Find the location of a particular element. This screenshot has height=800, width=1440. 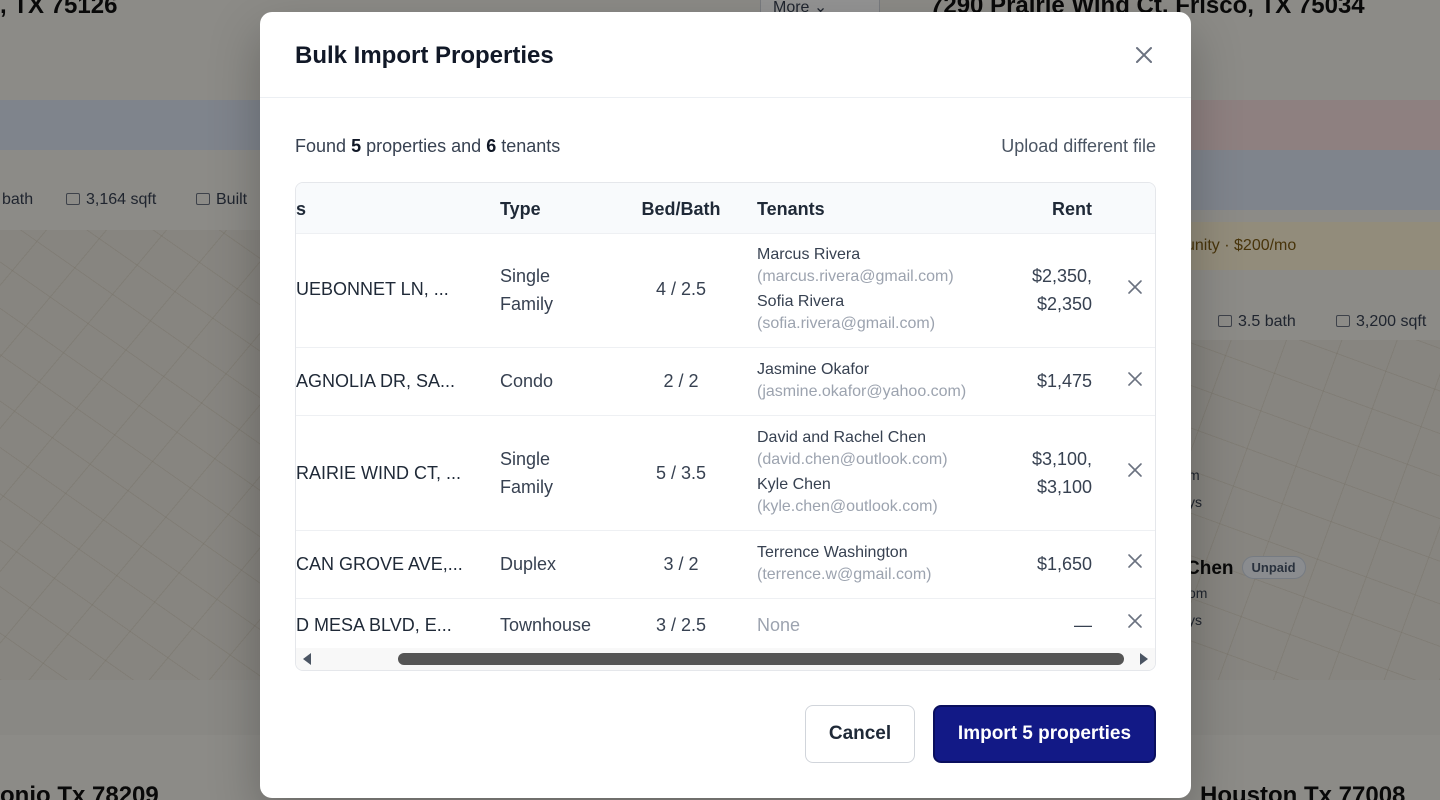

rent-cell: $1,475 is located at coordinates (1064, 381).